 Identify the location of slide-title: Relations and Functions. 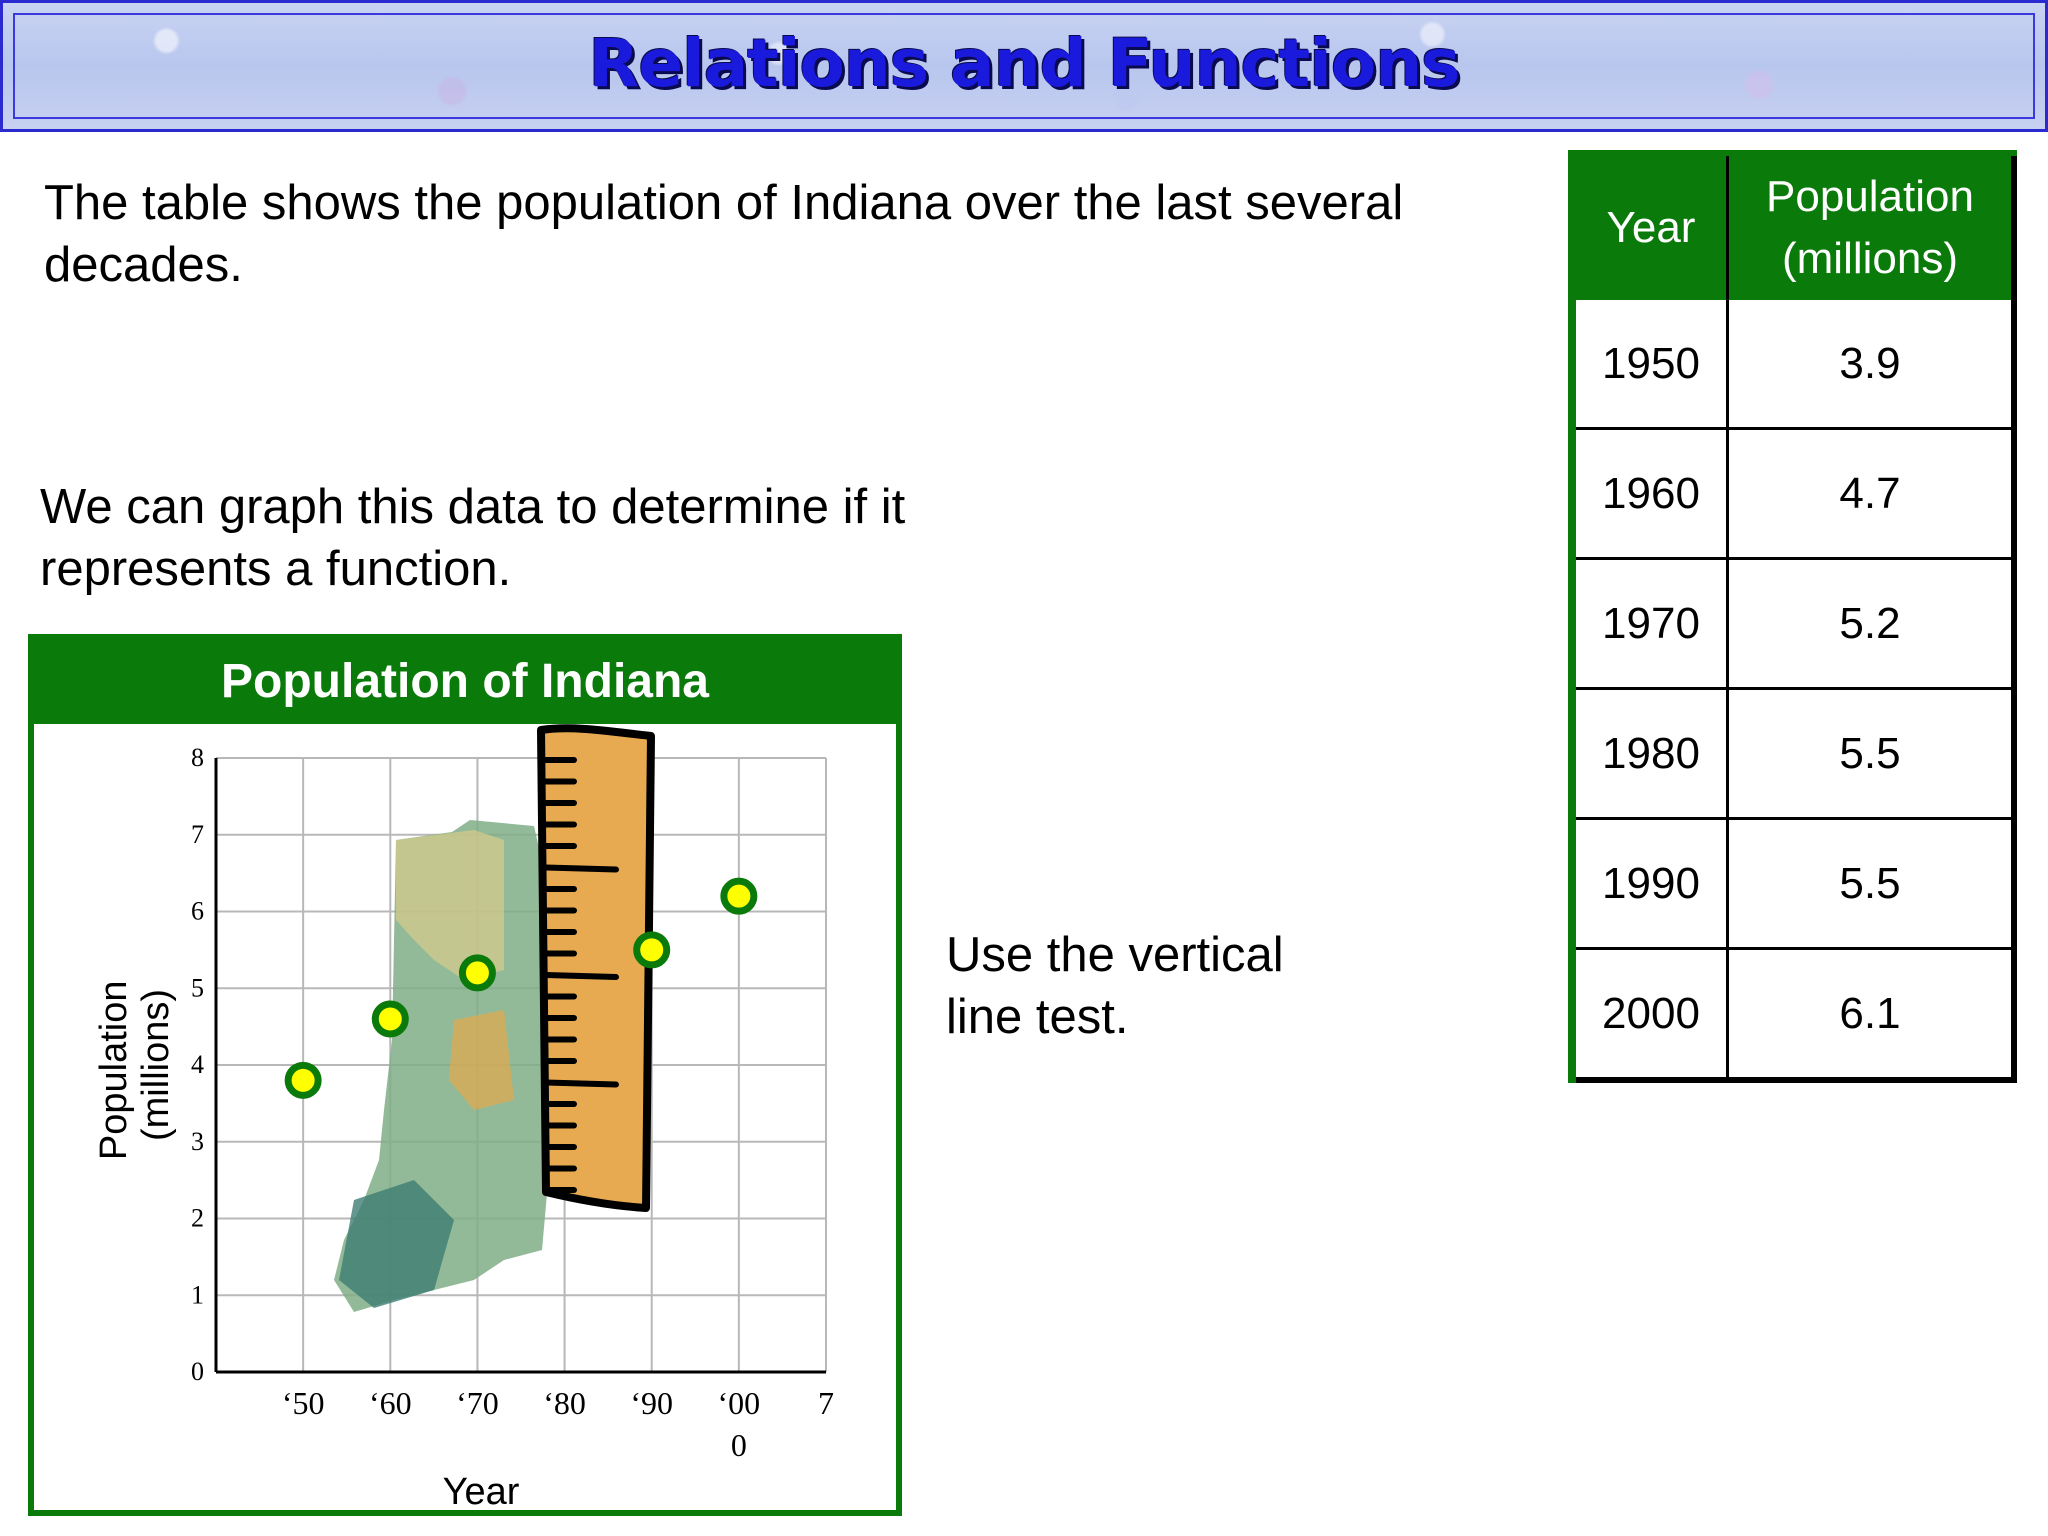
(1024, 63).